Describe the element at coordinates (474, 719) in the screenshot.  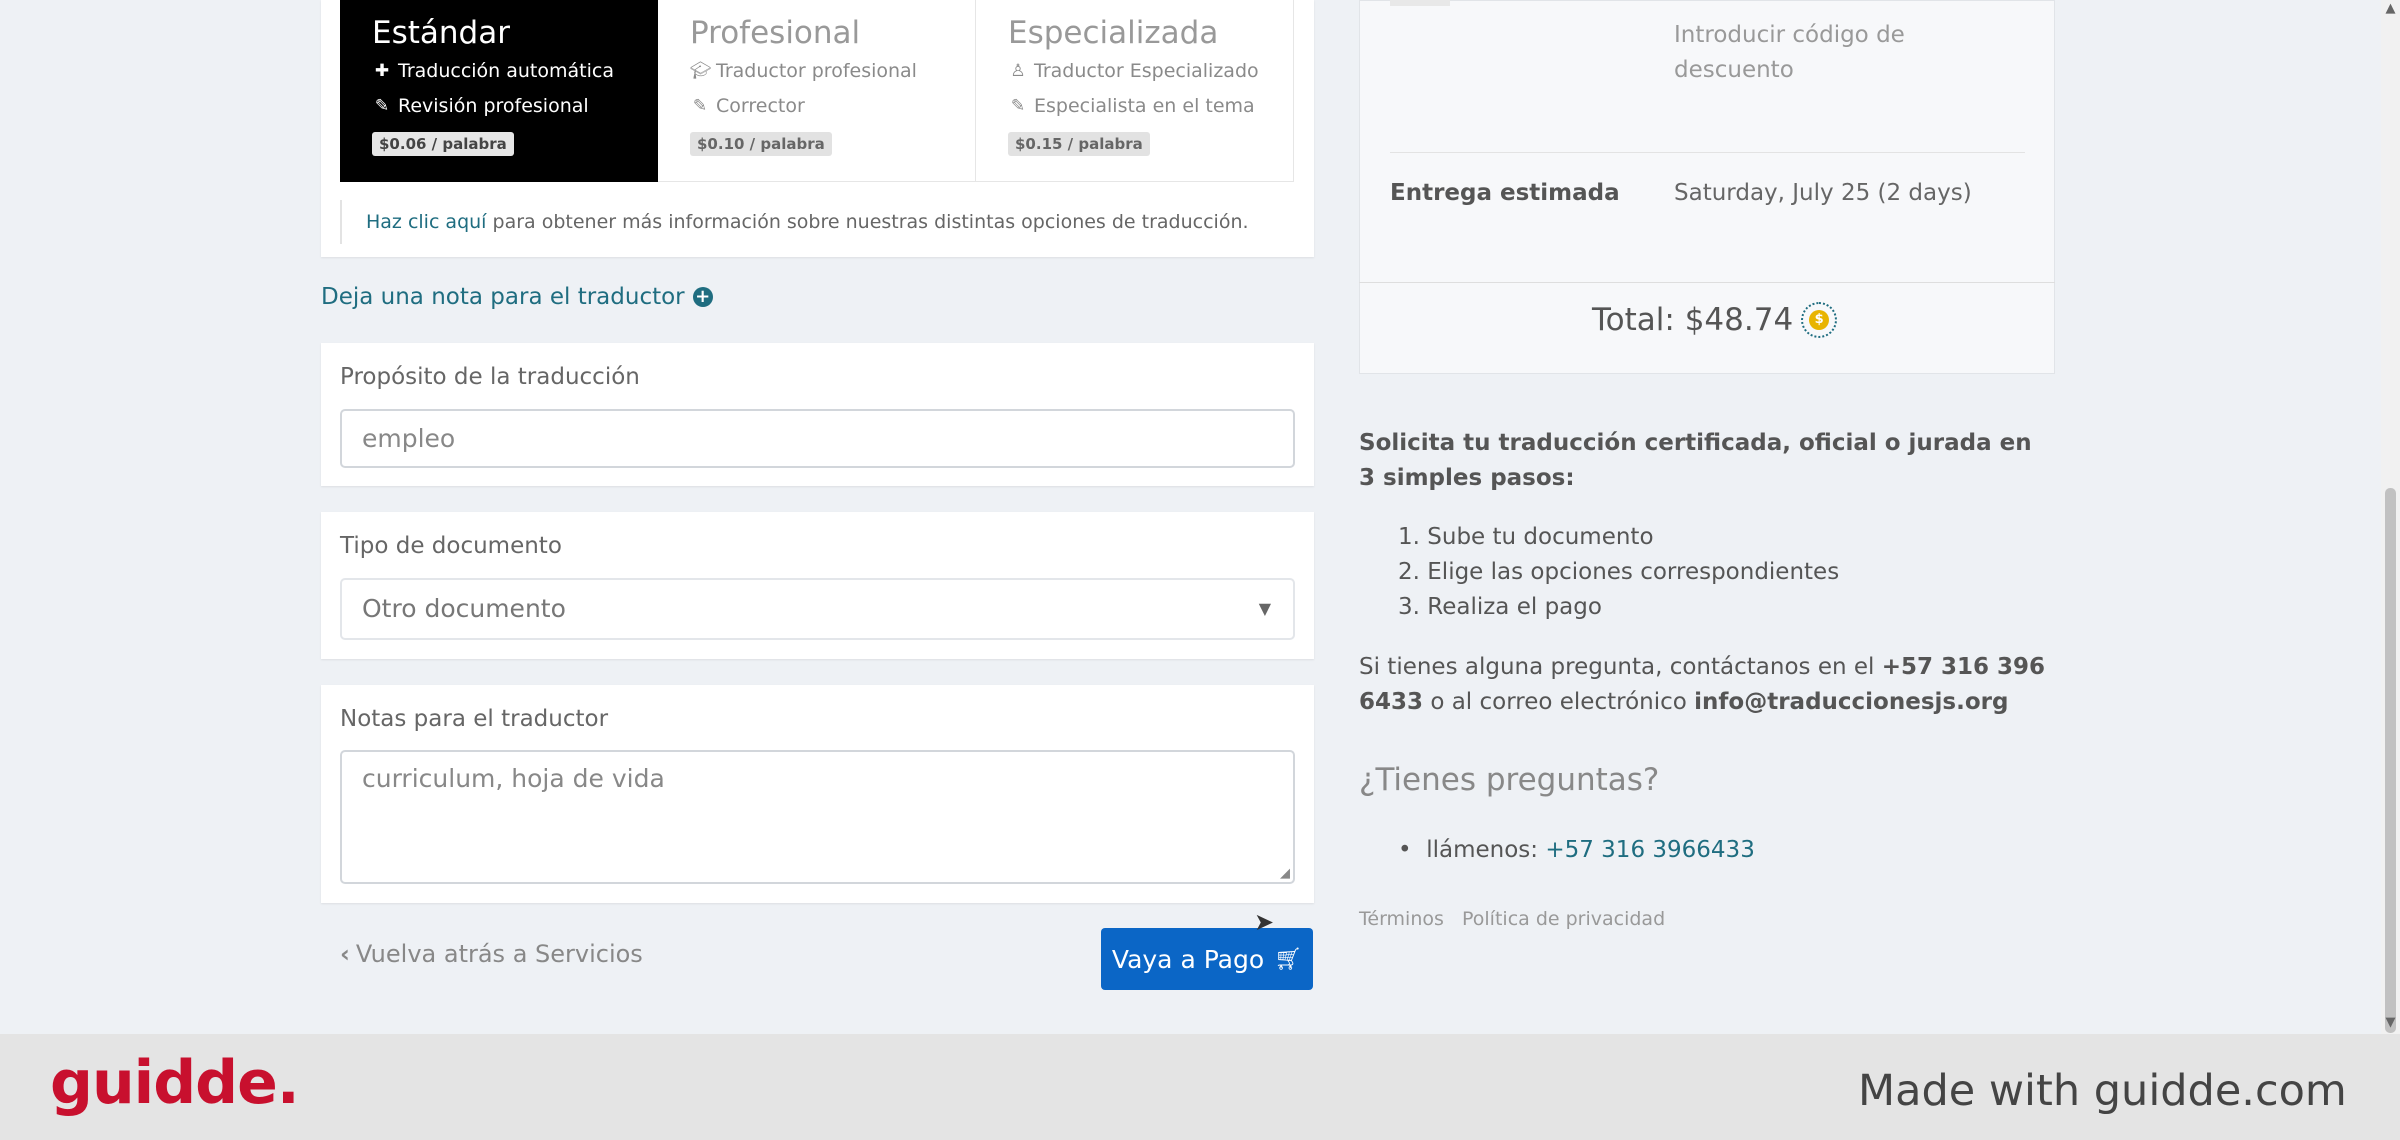
I see `notes-label: Notas para el traductor` at that location.